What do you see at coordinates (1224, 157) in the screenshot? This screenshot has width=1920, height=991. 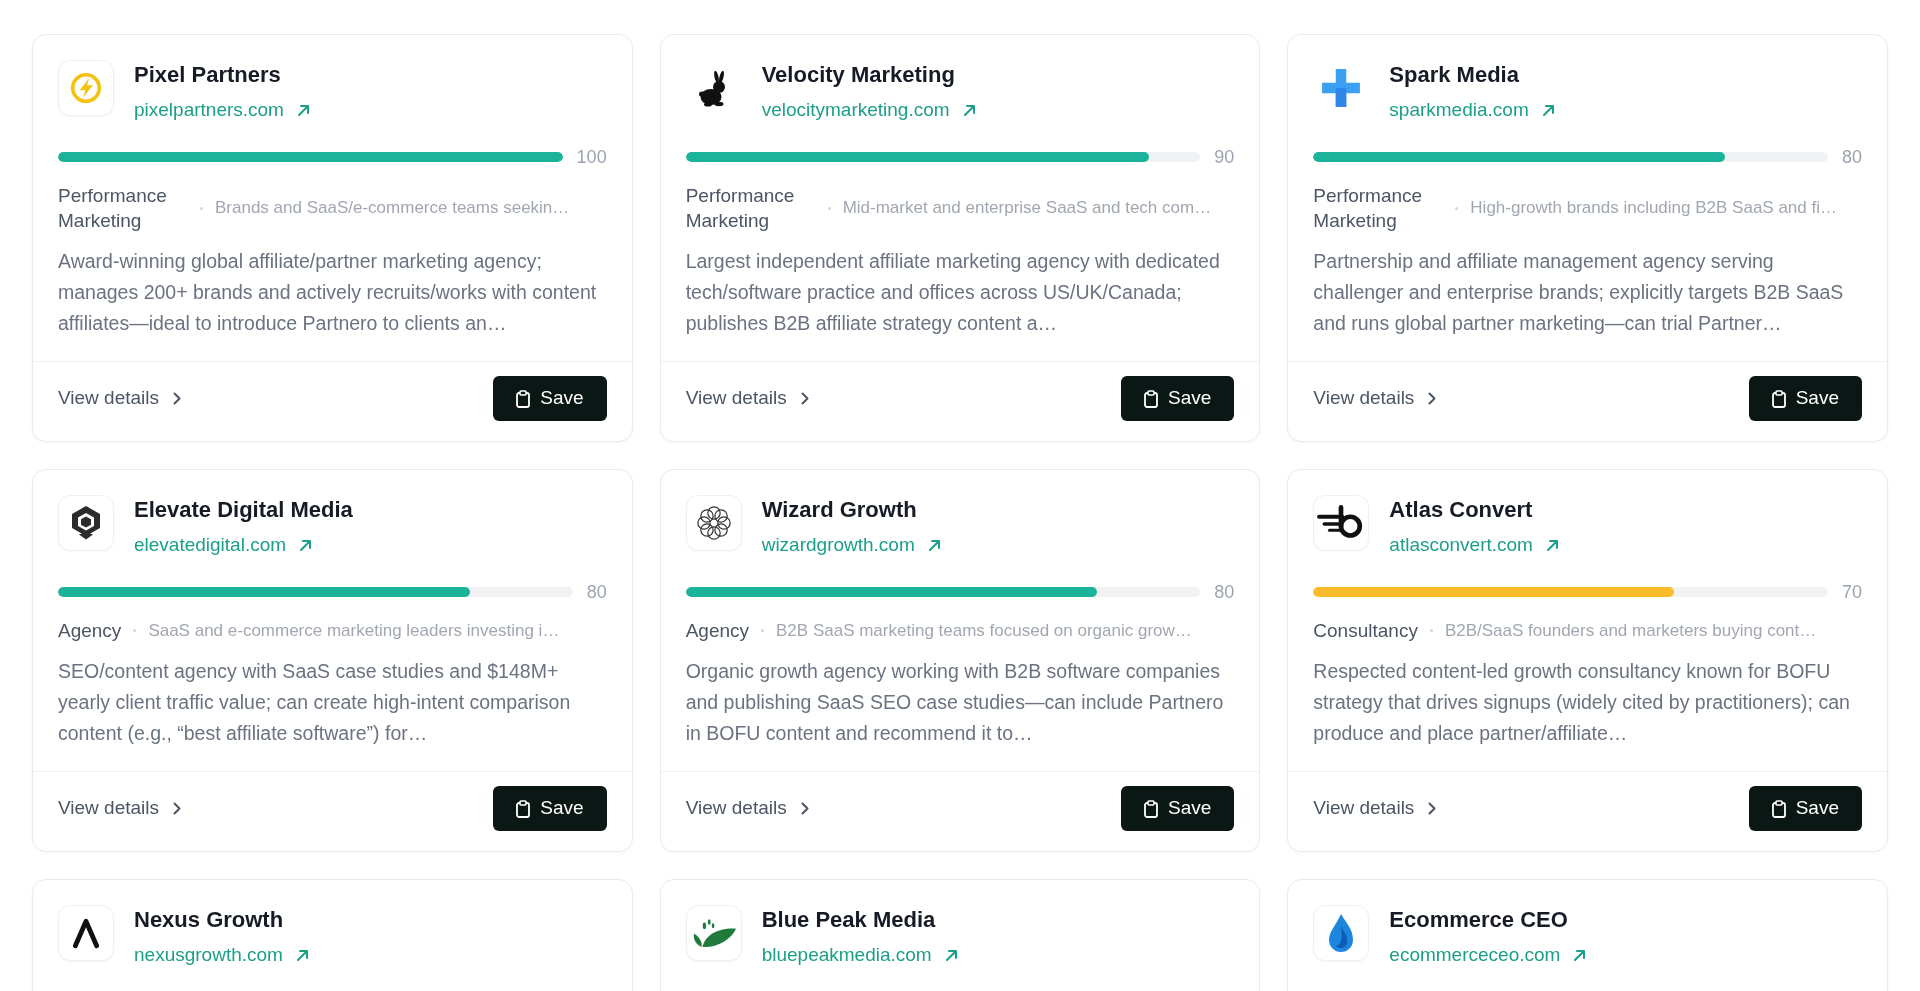 I see `score-value: 90` at bounding box center [1224, 157].